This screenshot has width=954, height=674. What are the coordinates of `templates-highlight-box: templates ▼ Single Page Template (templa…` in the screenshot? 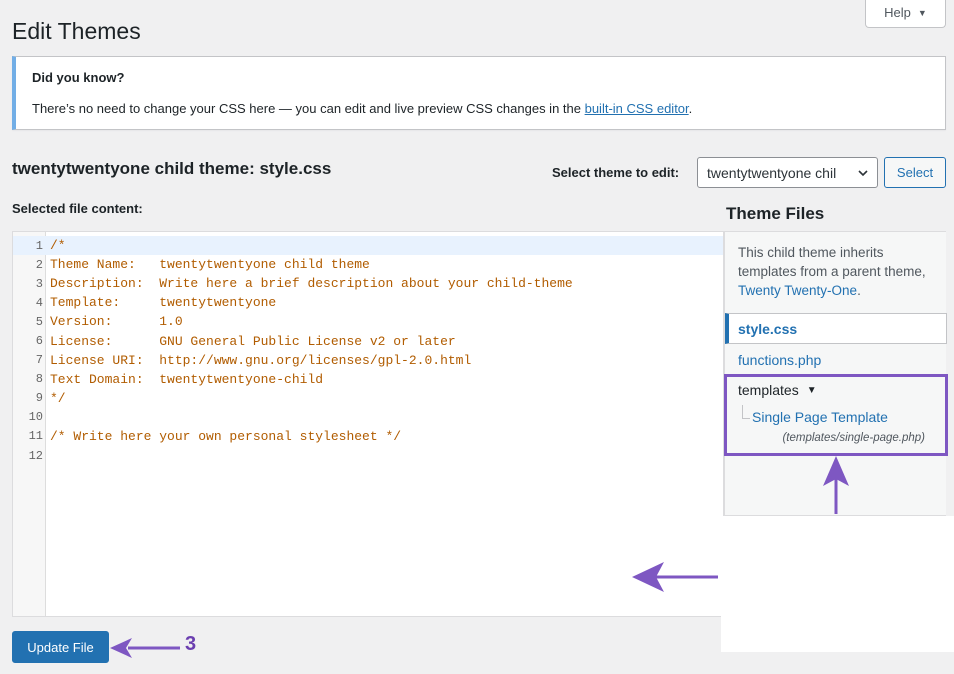 It's located at (836, 415).